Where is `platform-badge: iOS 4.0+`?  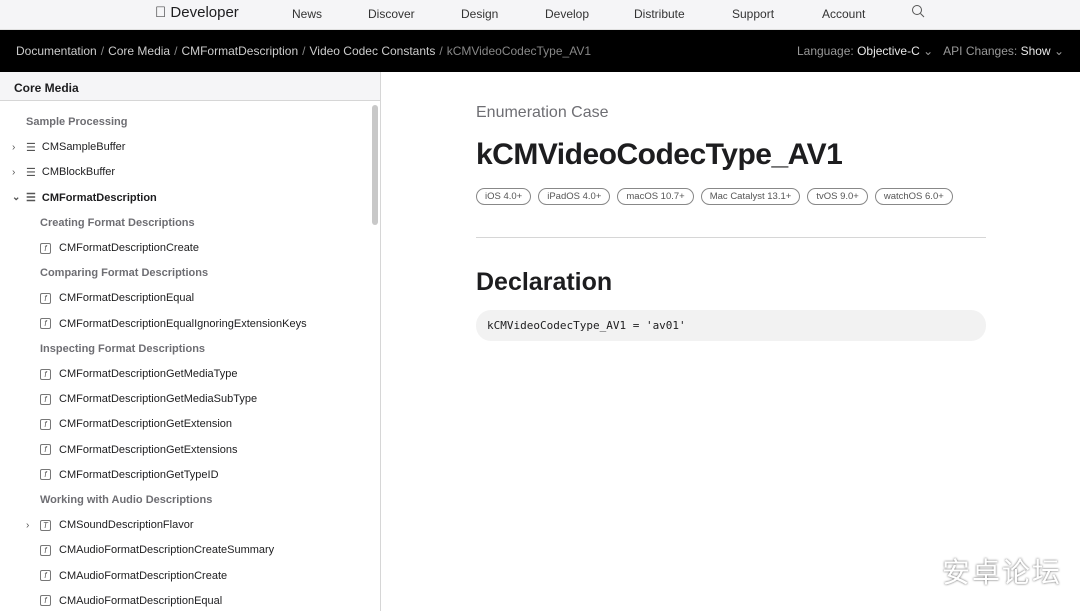
platform-badge: iOS 4.0+ is located at coordinates (504, 196).